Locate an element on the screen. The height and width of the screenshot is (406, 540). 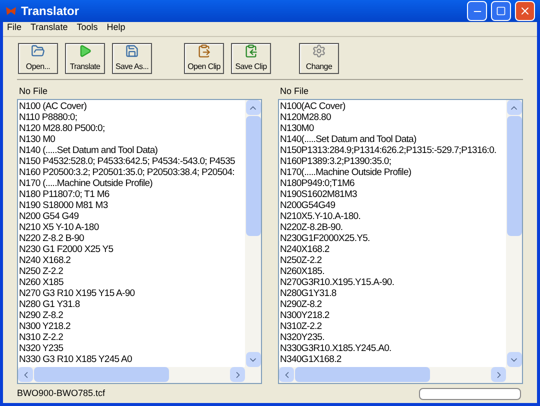
code-line: N200 G54 G49 is located at coordinates (49, 216).